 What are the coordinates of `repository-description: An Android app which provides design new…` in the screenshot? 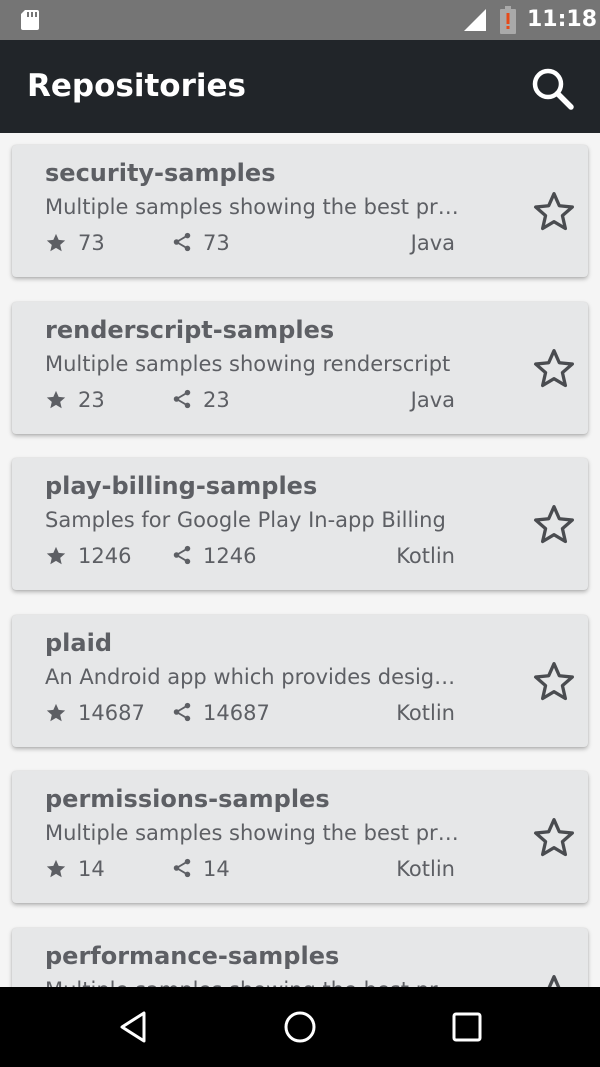 It's located at (255, 677).